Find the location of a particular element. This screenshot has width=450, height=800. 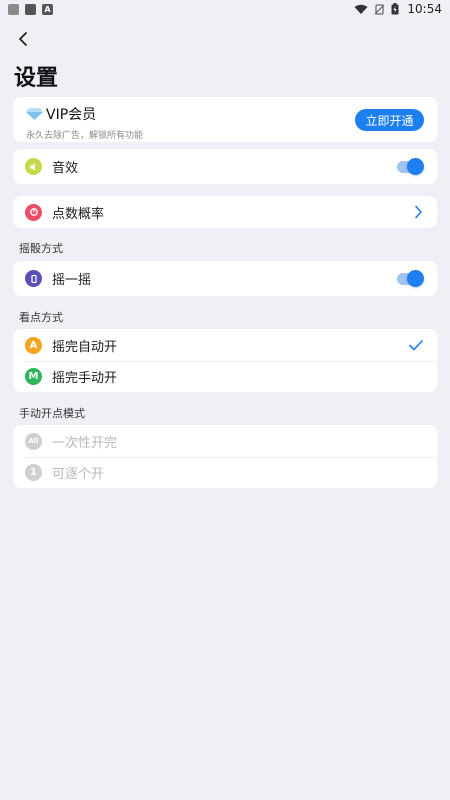

checkmark-icon is located at coordinates (416, 344).